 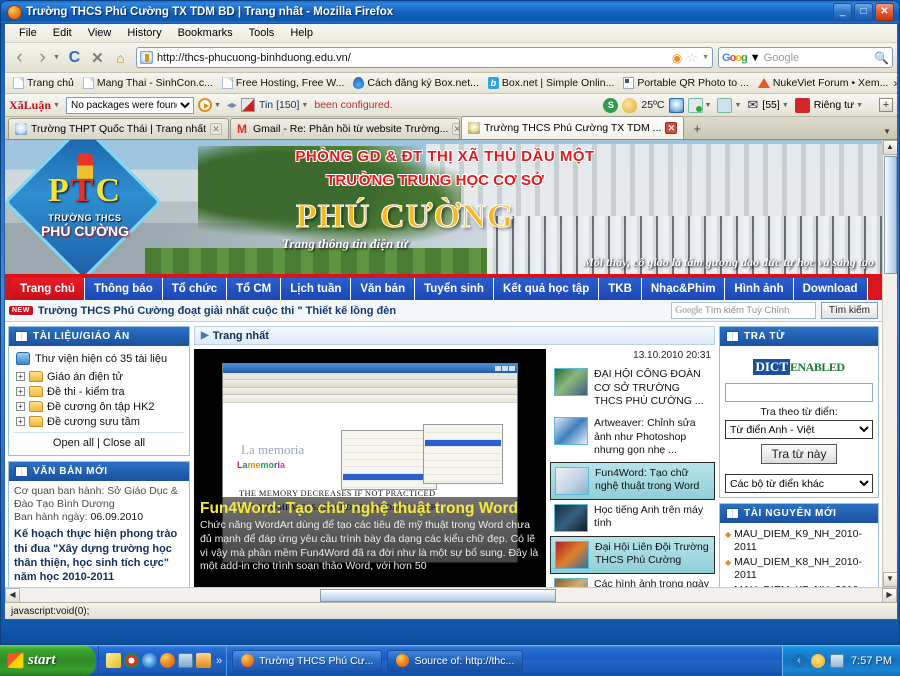 I want to click on scroll-thumb-horizontal, so click(x=438, y=595).